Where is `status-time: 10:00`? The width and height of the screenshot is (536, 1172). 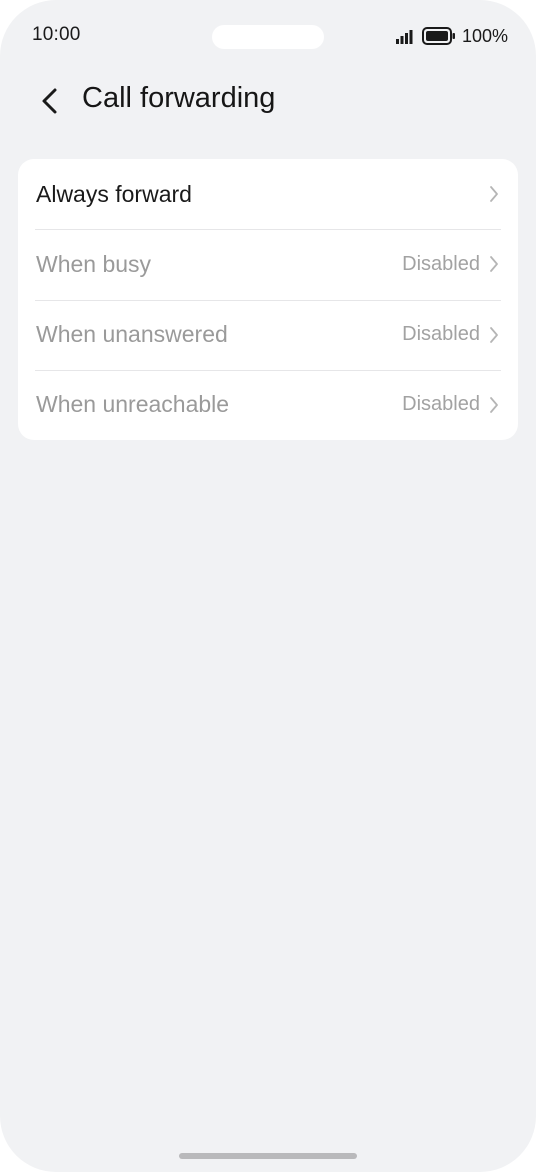 status-time: 10:00 is located at coordinates (56, 34).